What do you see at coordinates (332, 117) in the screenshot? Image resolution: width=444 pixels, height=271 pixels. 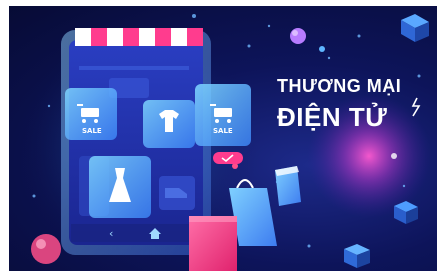 I see `title-line-2: ĐIỆN TỬ` at bounding box center [332, 117].